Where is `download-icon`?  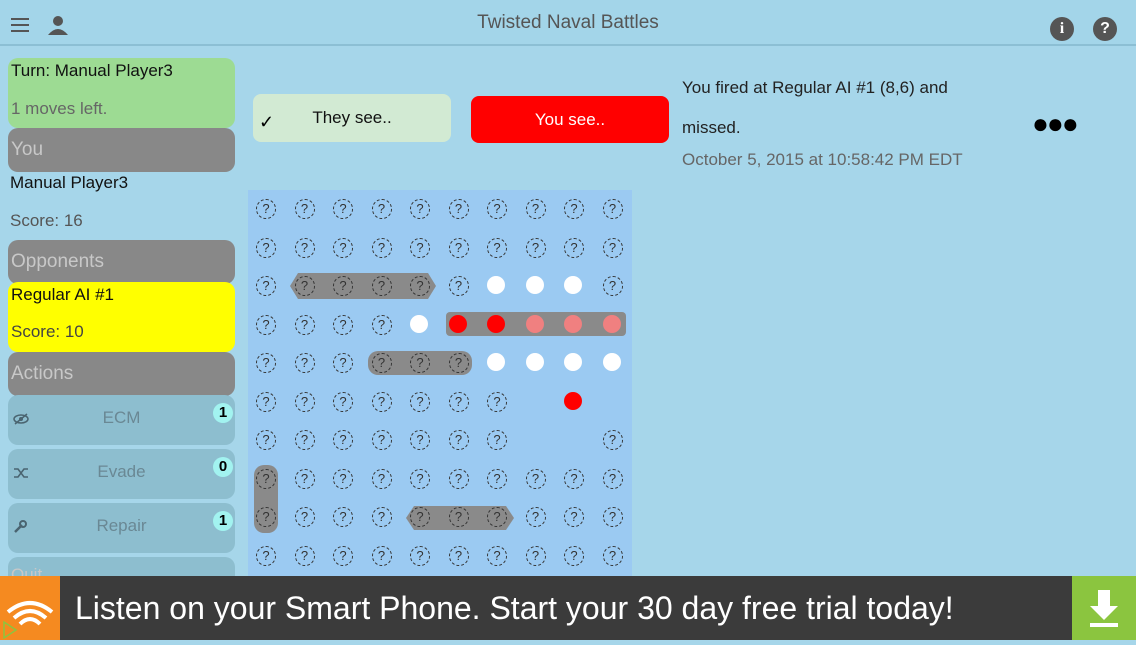
download-icon is located at coordinates (1104, 608).